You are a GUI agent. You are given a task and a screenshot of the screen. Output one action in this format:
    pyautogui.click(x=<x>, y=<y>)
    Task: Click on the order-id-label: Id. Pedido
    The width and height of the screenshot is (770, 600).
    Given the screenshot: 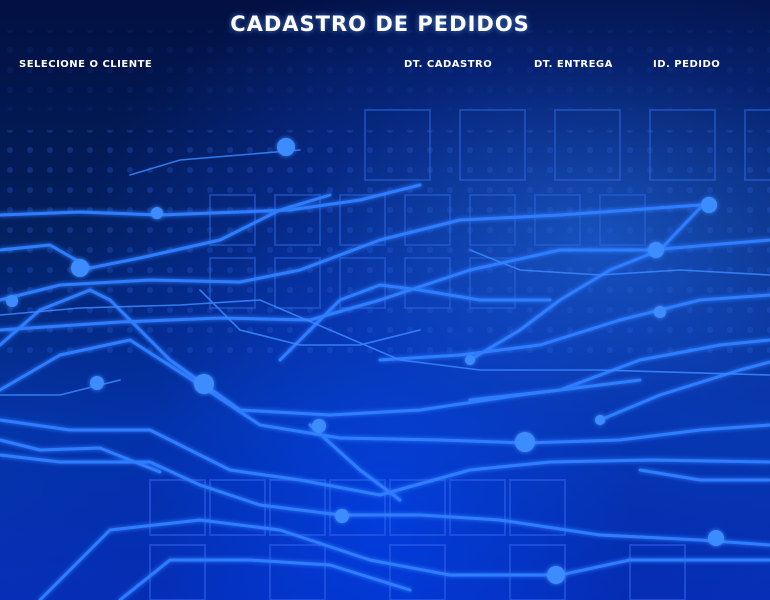 What is the action you would take?
    pyautogui.click(x=687, y=64)
    